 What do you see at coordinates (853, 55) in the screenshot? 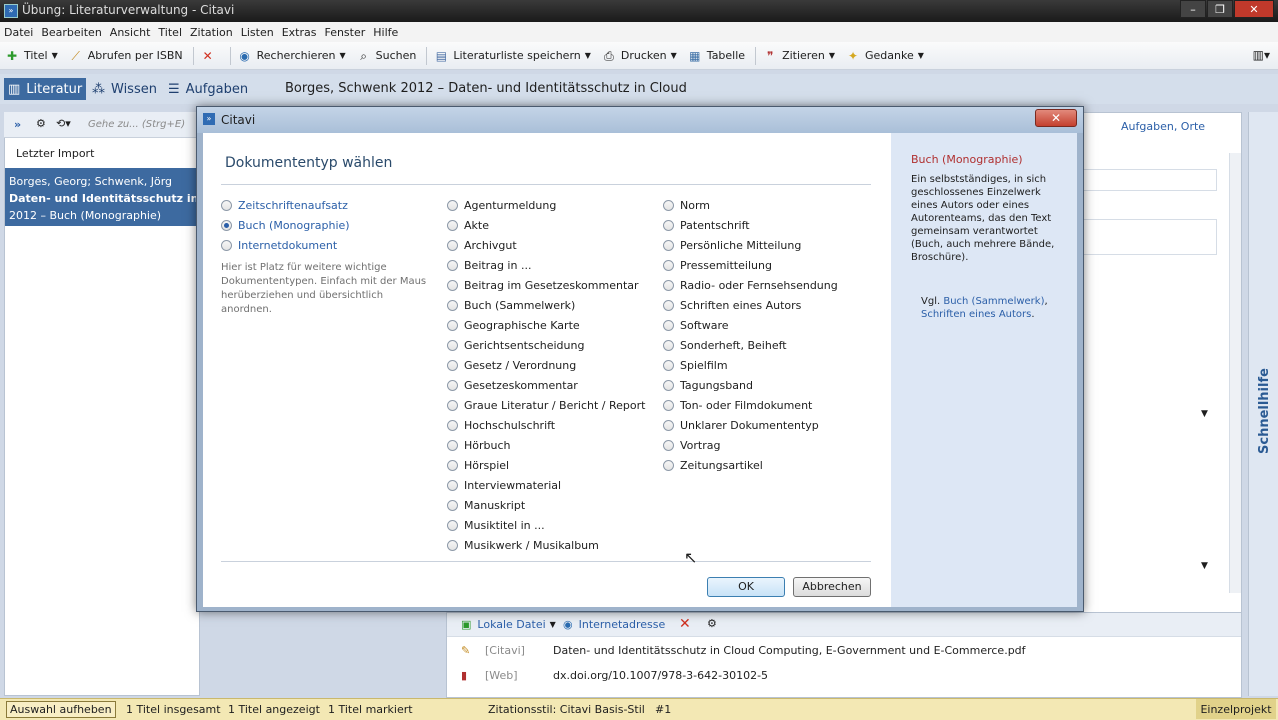
I see `lightbulb-icon: ✦` at bounding box center [853, 55].